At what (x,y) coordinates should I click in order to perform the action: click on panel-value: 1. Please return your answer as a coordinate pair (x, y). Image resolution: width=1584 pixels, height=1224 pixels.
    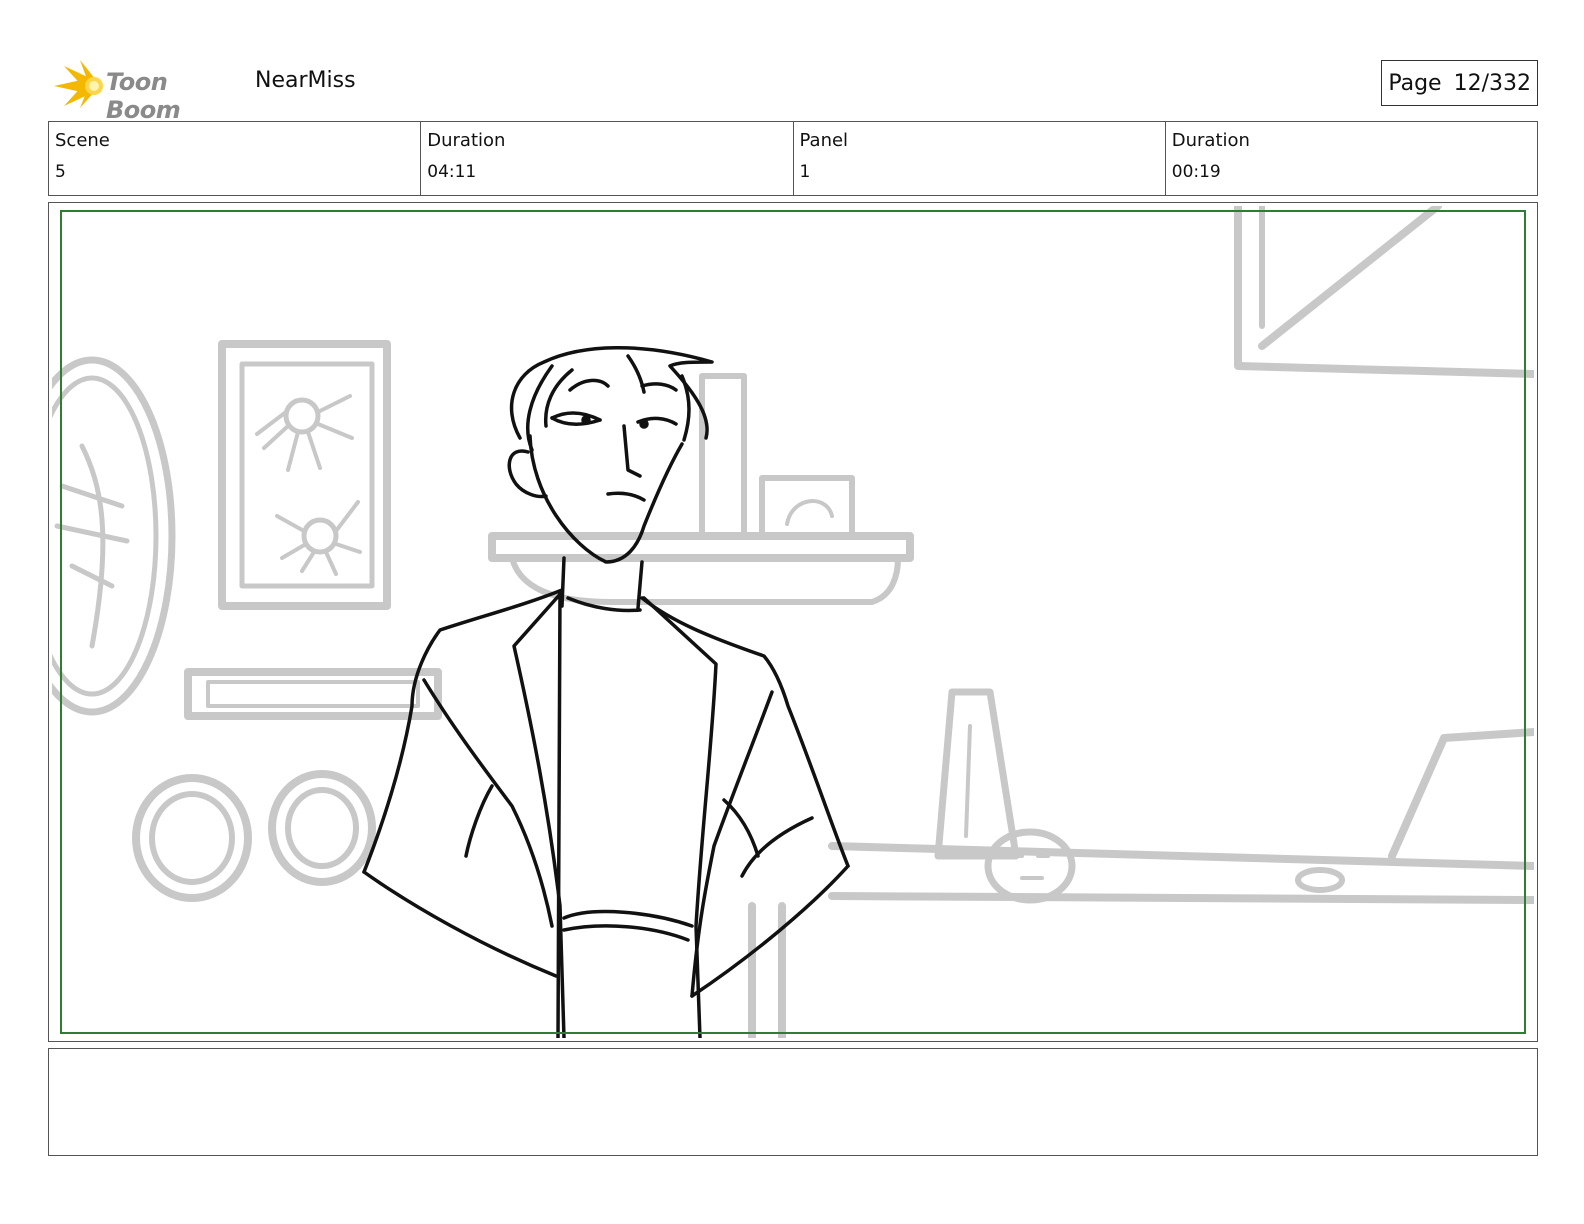
    Looking at the image, I should click on (805, 172).